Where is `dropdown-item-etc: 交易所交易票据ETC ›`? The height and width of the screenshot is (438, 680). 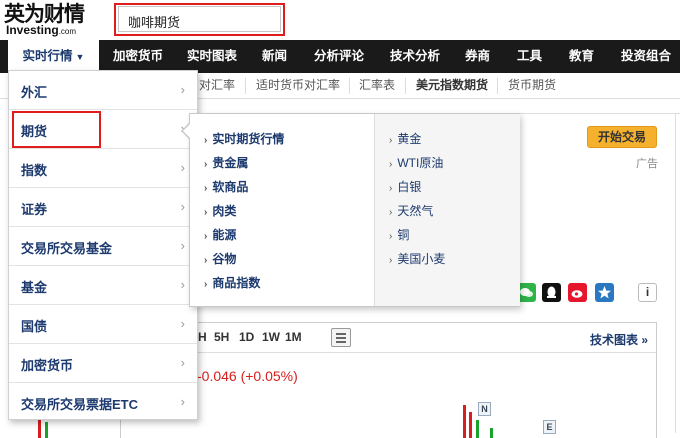
dropdown-item-etc: 交易所交易票据ETC › is located at coordinates (103, 402).